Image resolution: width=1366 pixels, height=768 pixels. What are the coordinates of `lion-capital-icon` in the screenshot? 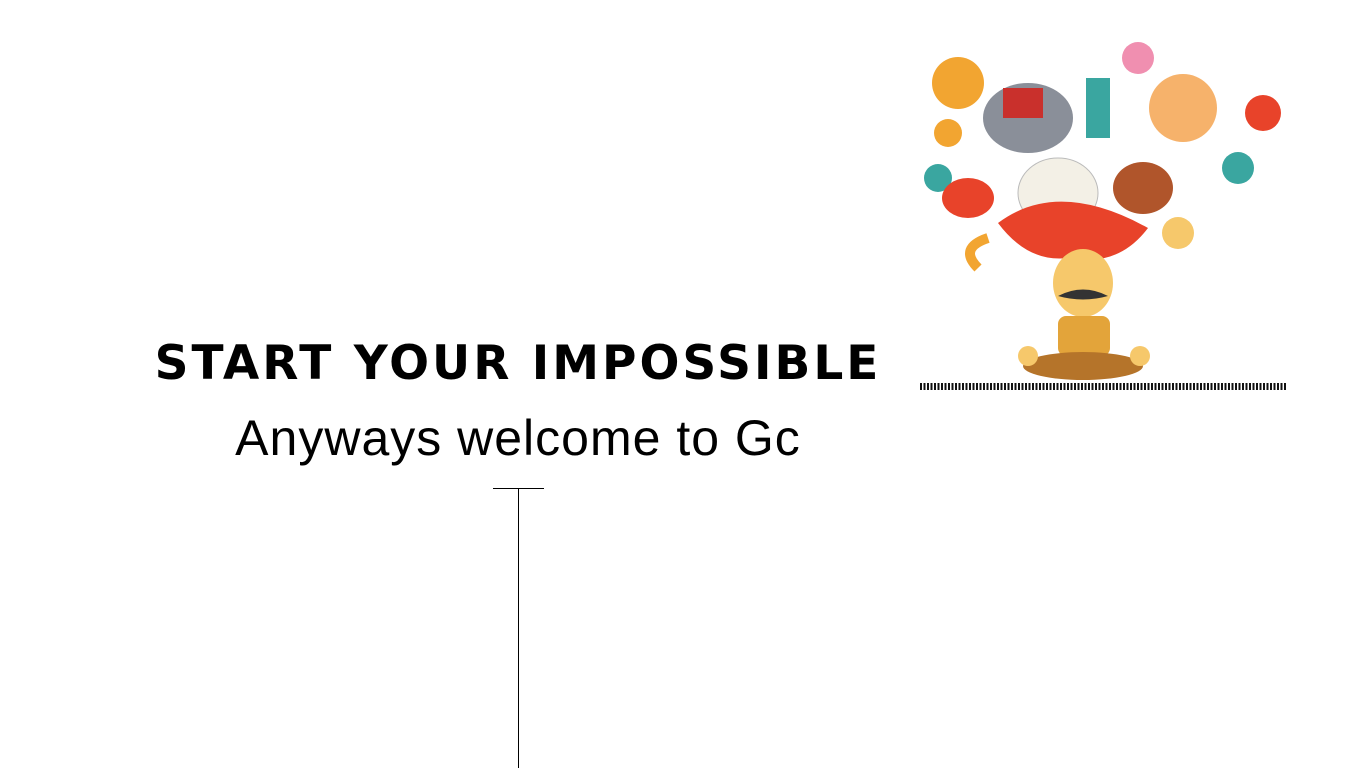 It's located at (1183, 108).